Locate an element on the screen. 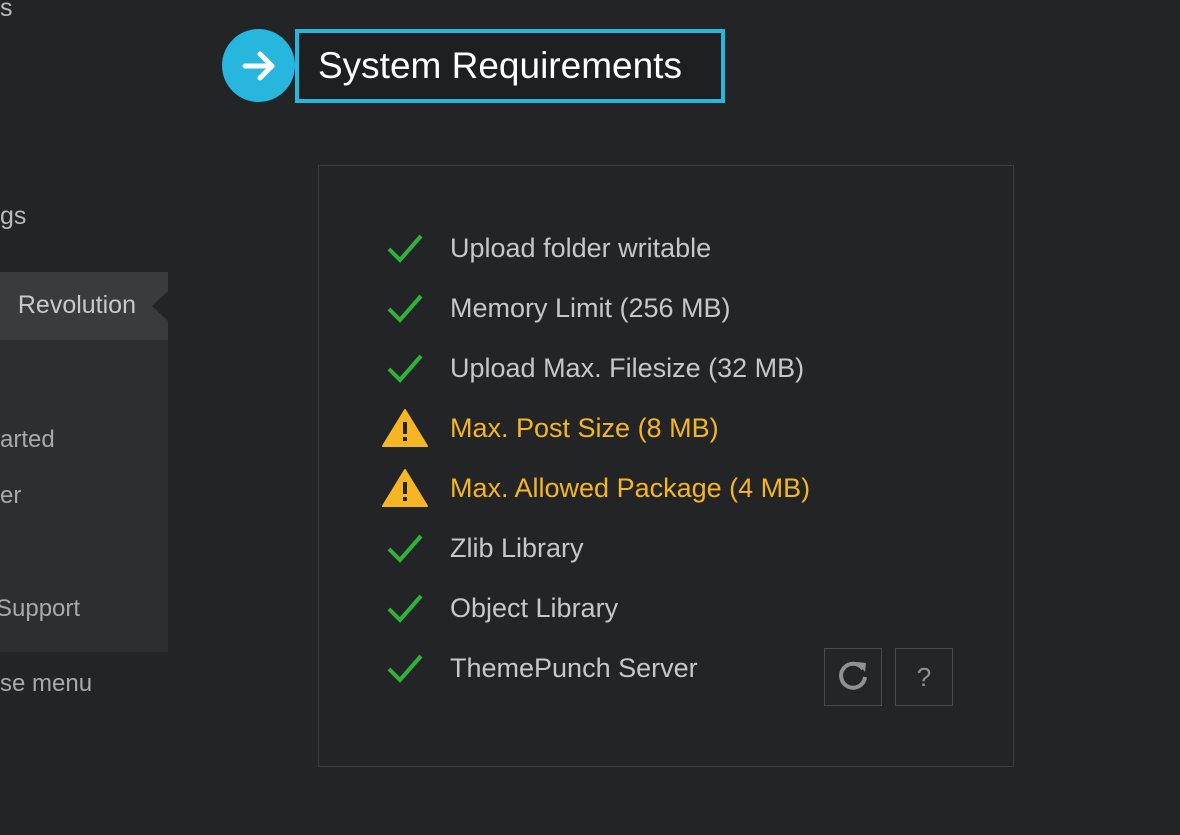 The image size is (1180, 835). requirement-row: Memory Limit (256 MB) is located at coordinates (556, 308).